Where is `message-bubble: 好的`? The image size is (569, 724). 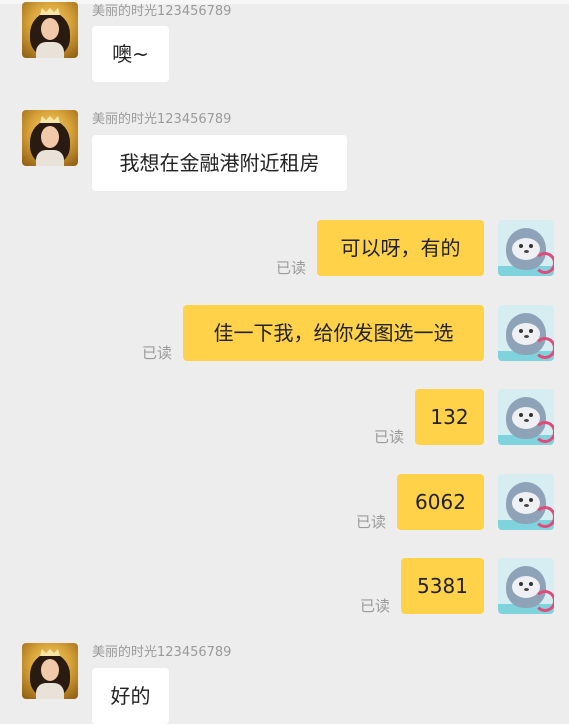 message-bubble: 好的 is located at coordinates (130, 696).